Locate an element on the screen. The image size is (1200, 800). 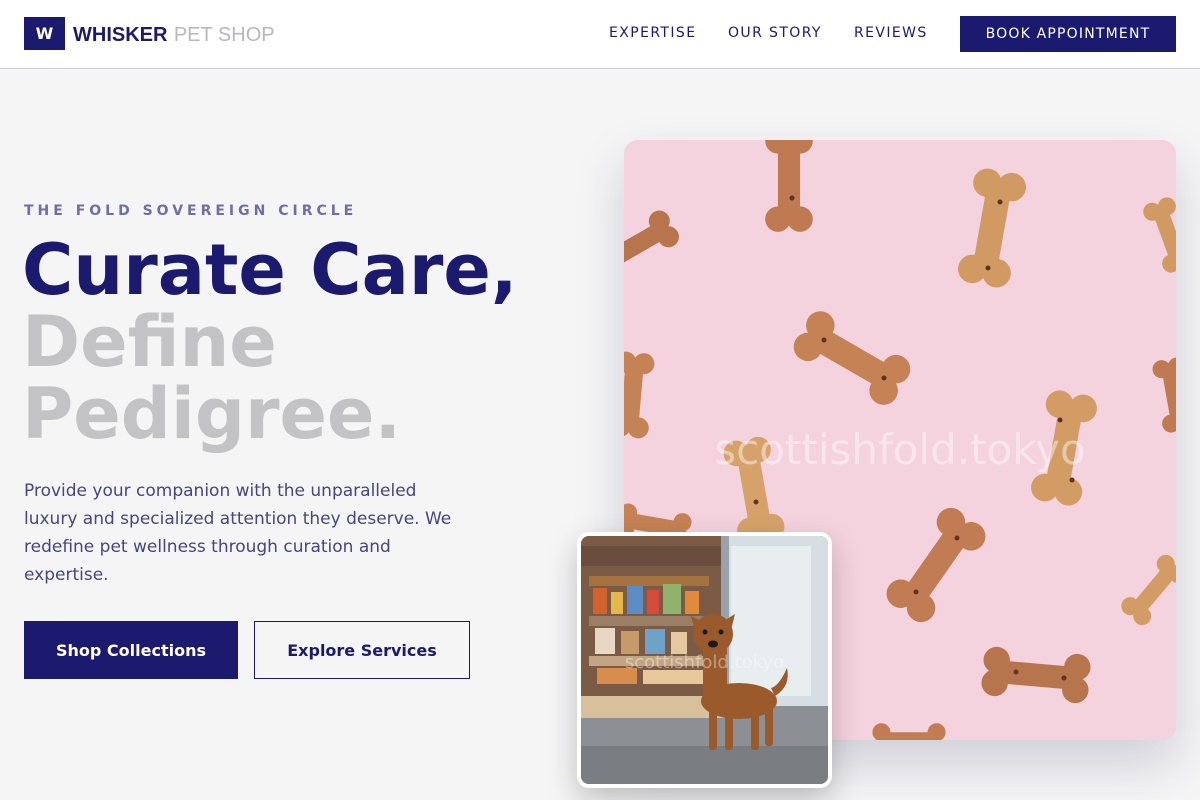
logo-icon: W is located at coordinates (44, 33).